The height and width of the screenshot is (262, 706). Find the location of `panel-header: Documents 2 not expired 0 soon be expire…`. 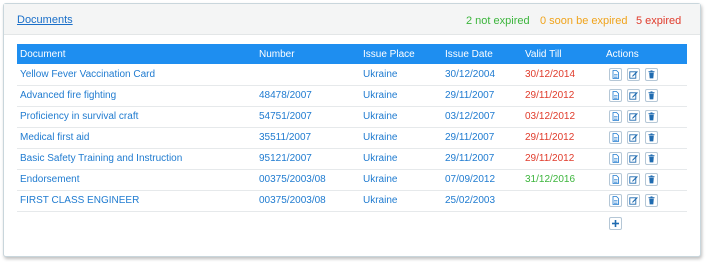

panel-header: Documents 2 not expired 0 soon be expire… is located at coordinates (352, 19).